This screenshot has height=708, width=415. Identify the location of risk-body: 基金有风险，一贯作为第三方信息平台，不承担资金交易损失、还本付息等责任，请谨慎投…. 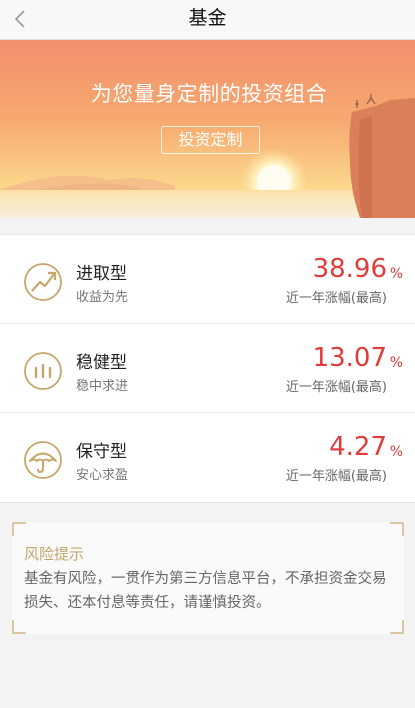
(205, 591).